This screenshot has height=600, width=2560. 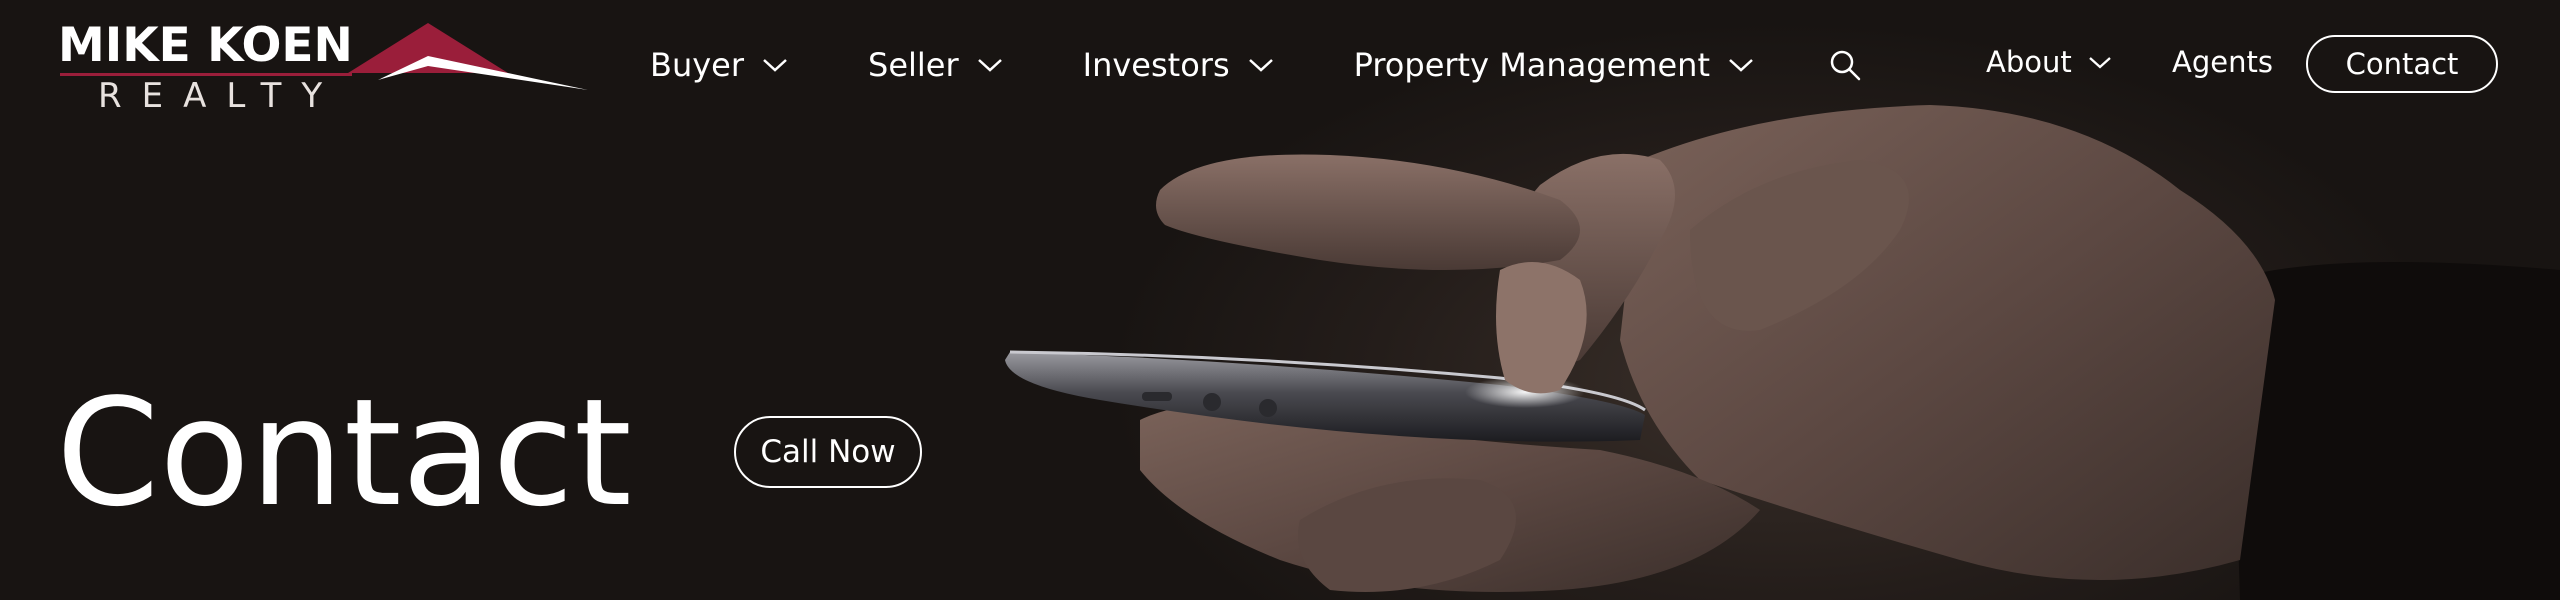 What do you see at coordinates (1531, 65) in the screenshot?
I see `nav-item-label: Property Management` at bounding box center [1531, 65].